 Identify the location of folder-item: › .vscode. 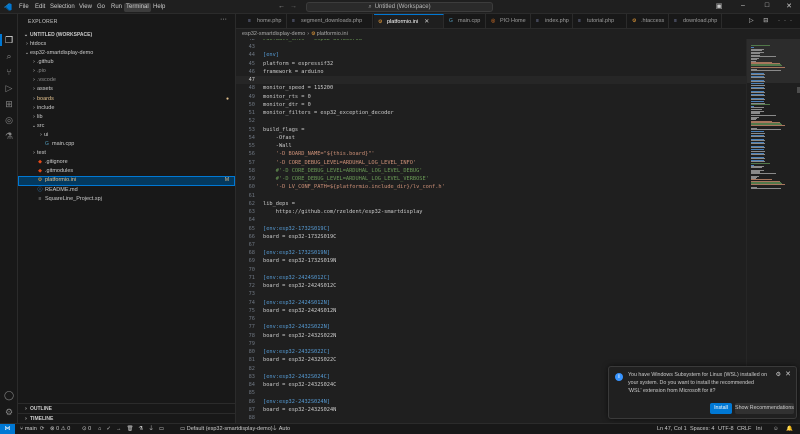
(126, 80).